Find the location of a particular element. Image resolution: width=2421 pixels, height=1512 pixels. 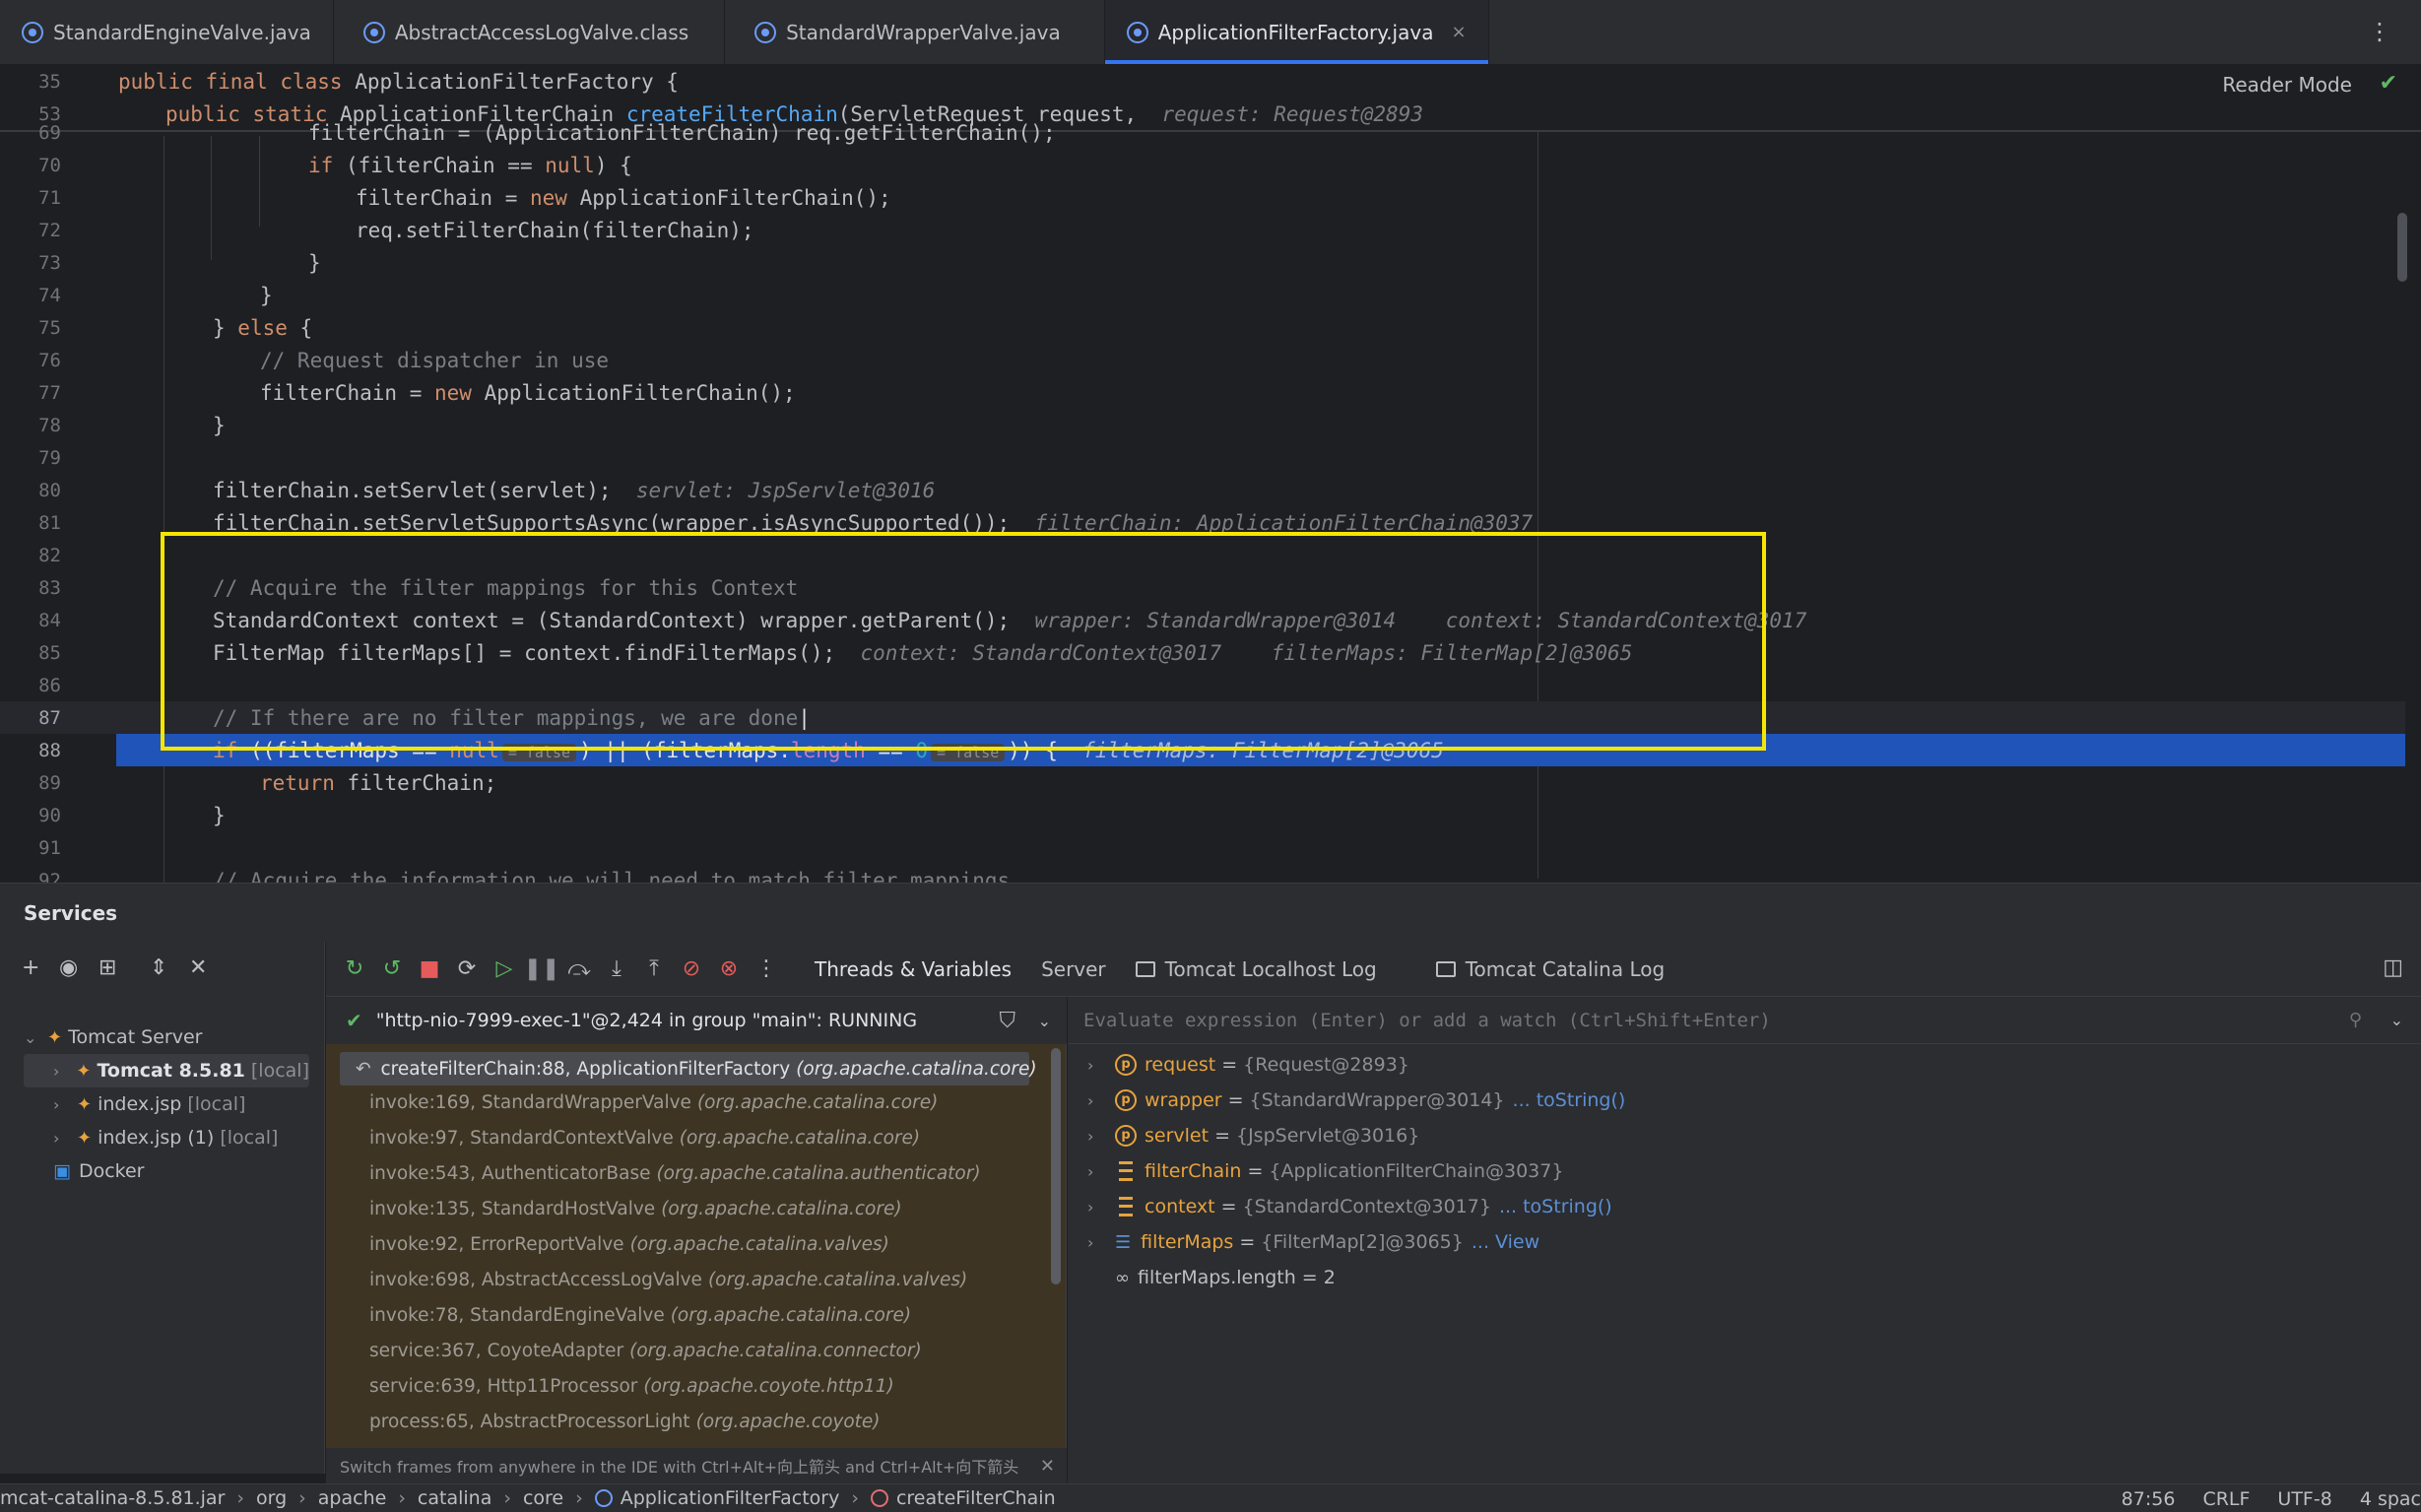

breadcrumb-jar: mcat-catalina-8.5.81.jar is located at coordinates (112, 1498).